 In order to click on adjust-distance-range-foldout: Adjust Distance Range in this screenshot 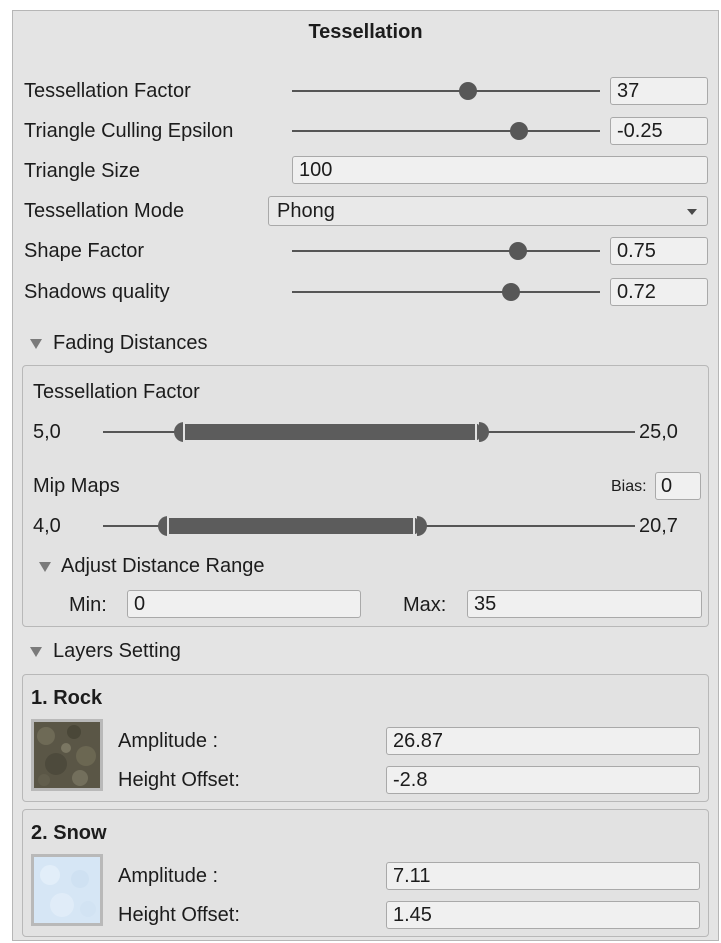, I will do `click(162, 566)`.